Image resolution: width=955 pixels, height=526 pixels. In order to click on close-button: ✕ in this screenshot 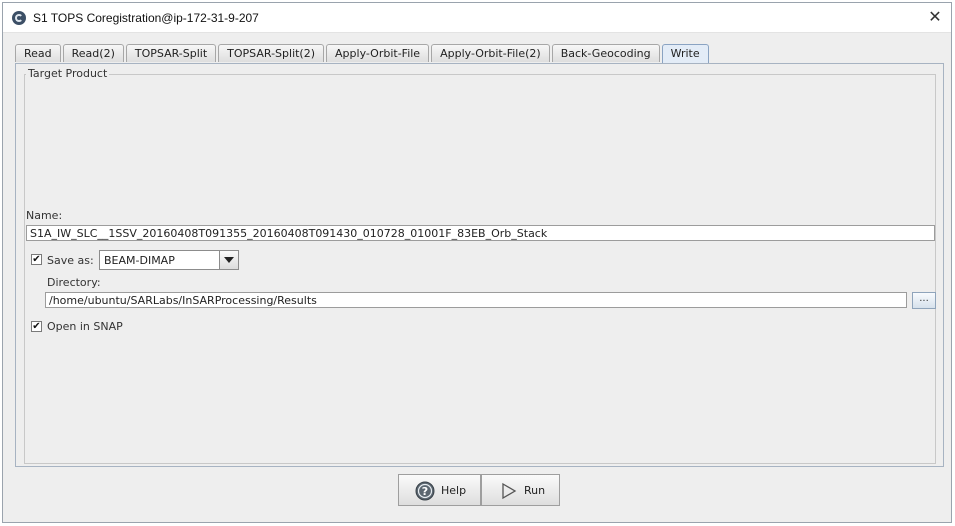, I will do `click(935, 17)`.